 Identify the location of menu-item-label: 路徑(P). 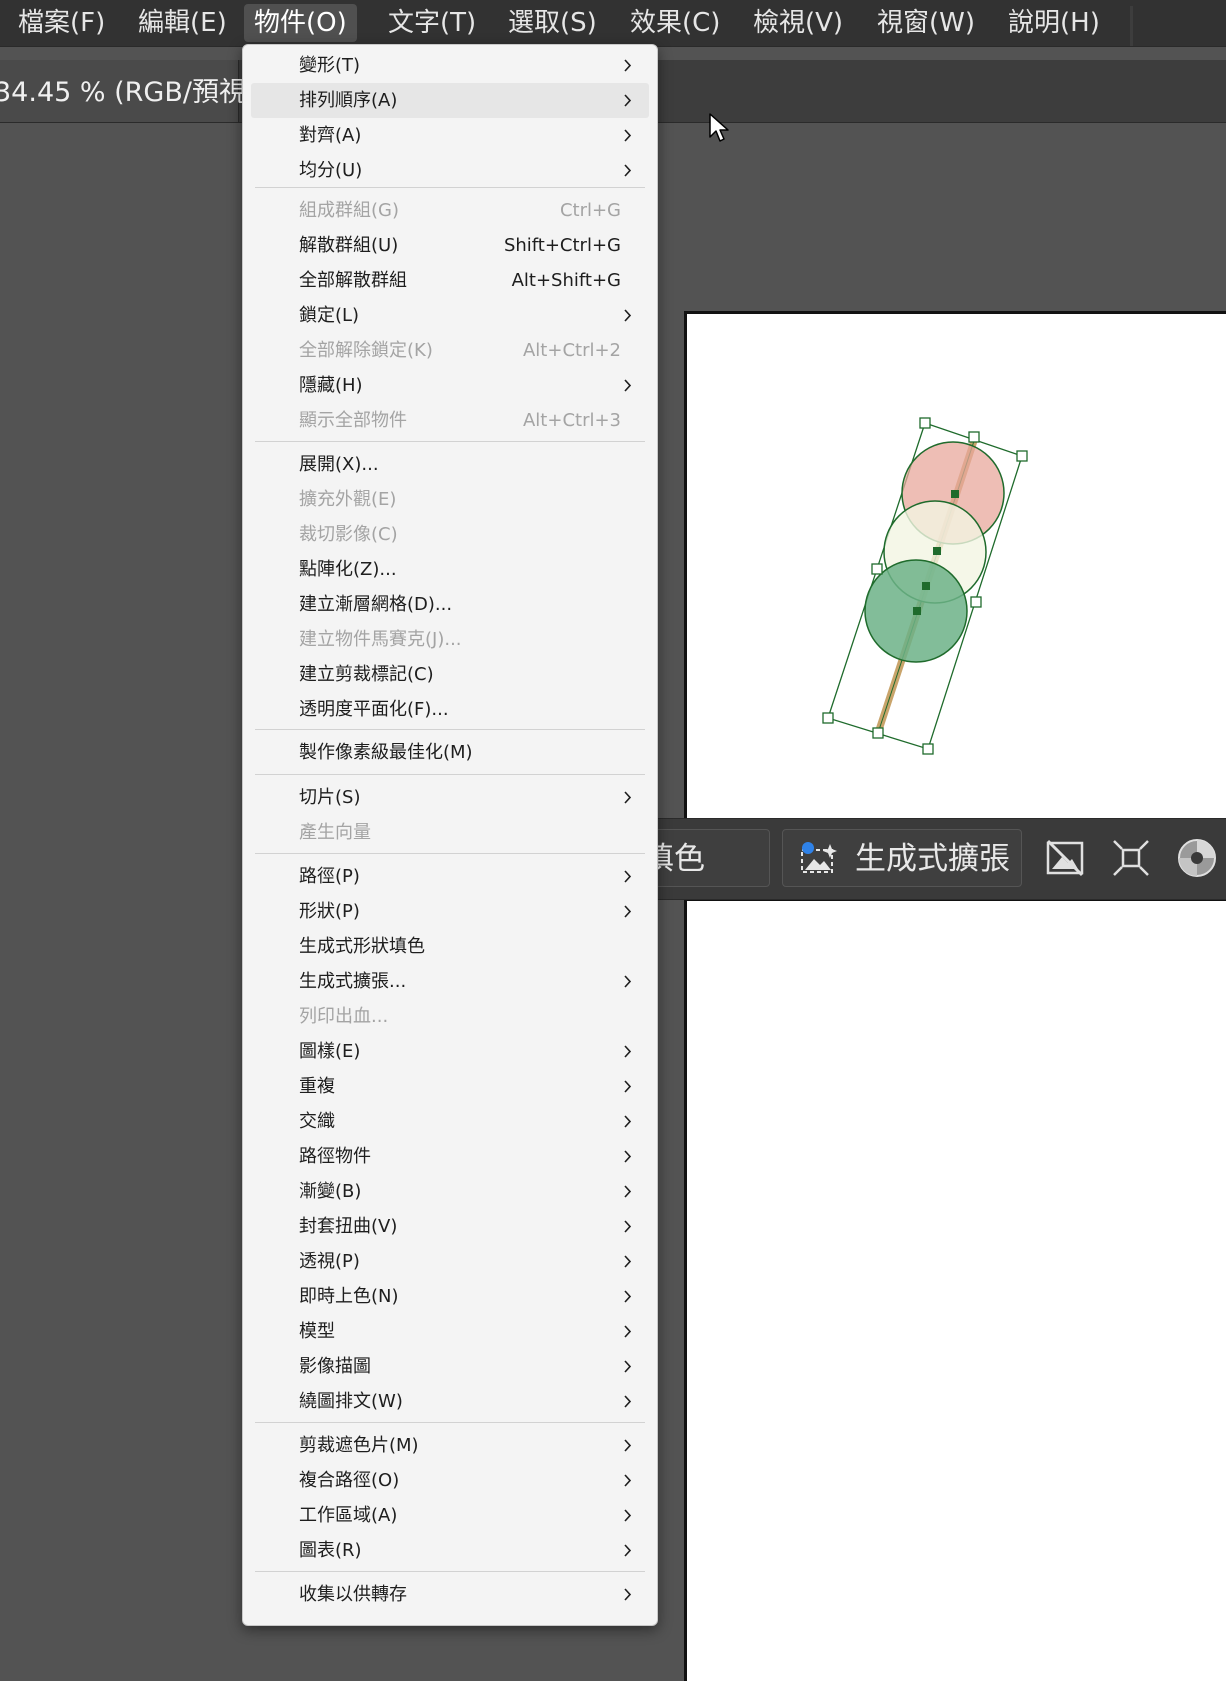
(329, 876).